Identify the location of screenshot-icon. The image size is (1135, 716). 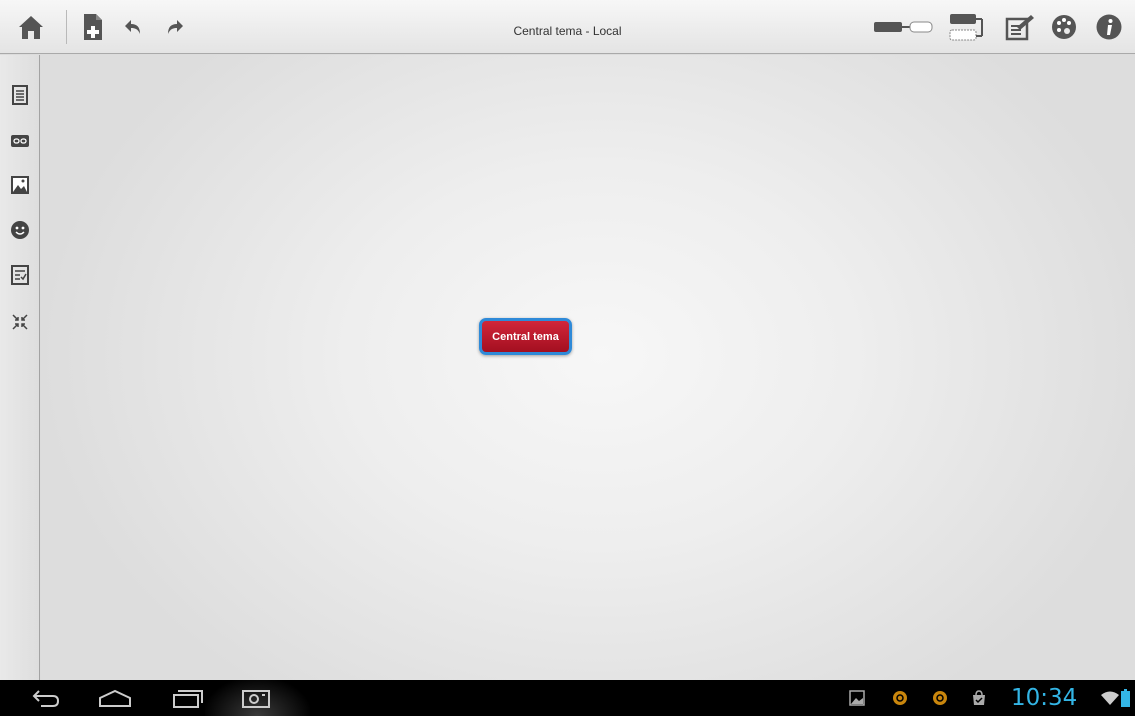
(256, 698).